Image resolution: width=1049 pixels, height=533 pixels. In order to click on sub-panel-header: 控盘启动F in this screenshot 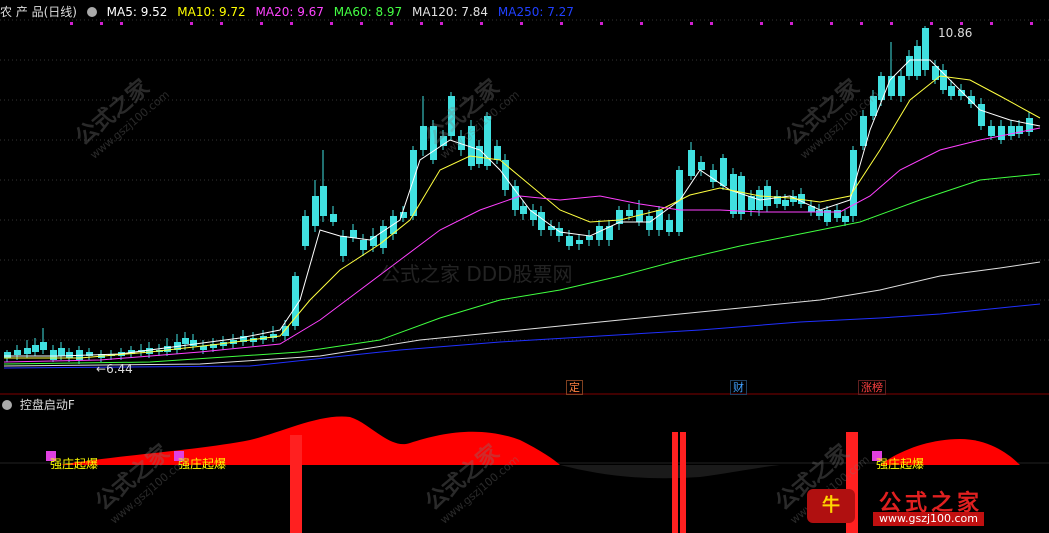, I will do `click(37, 405)`.